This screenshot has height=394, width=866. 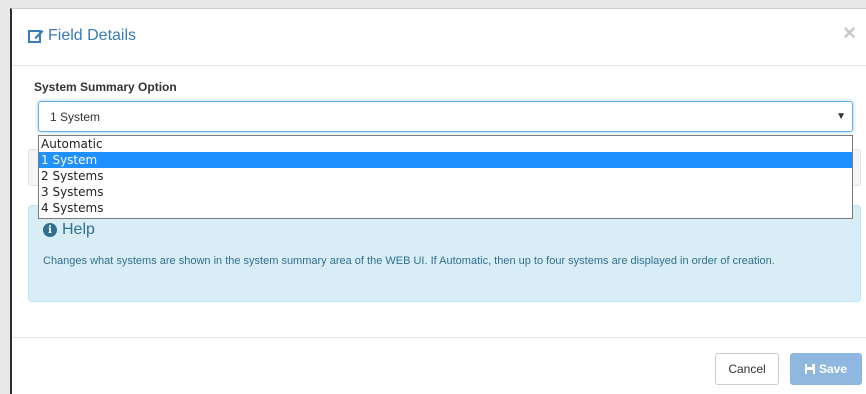 I want to click on dropdown-option-2-systems: 2 Systems, so click(x=445, y=176).